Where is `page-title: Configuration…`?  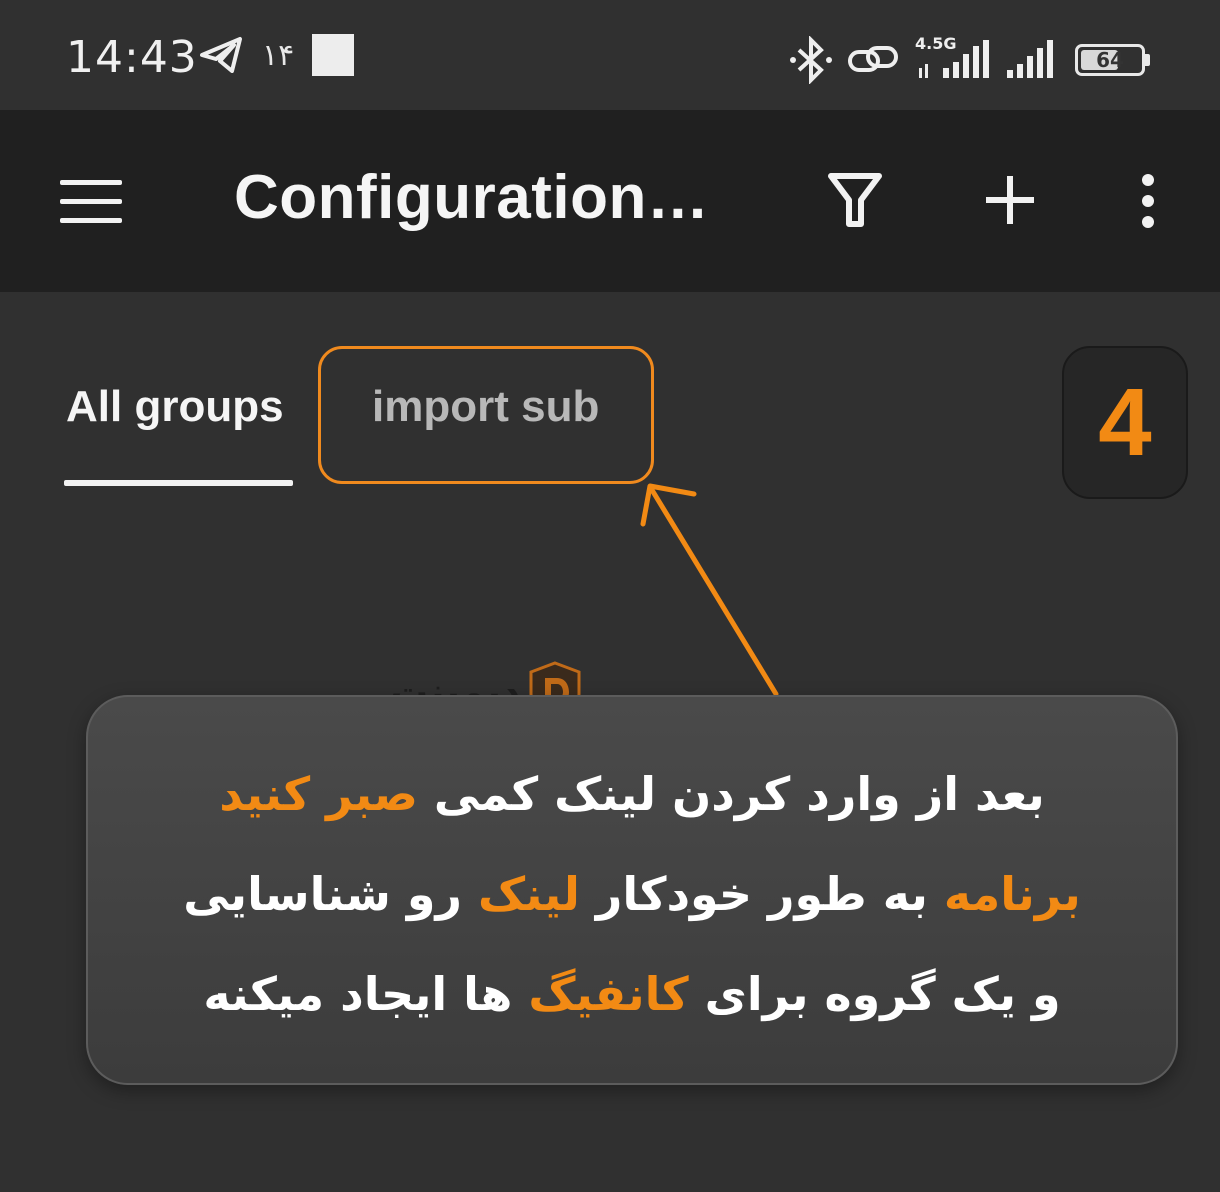
page-title: Configuration… is located at coordinates (472, 197).